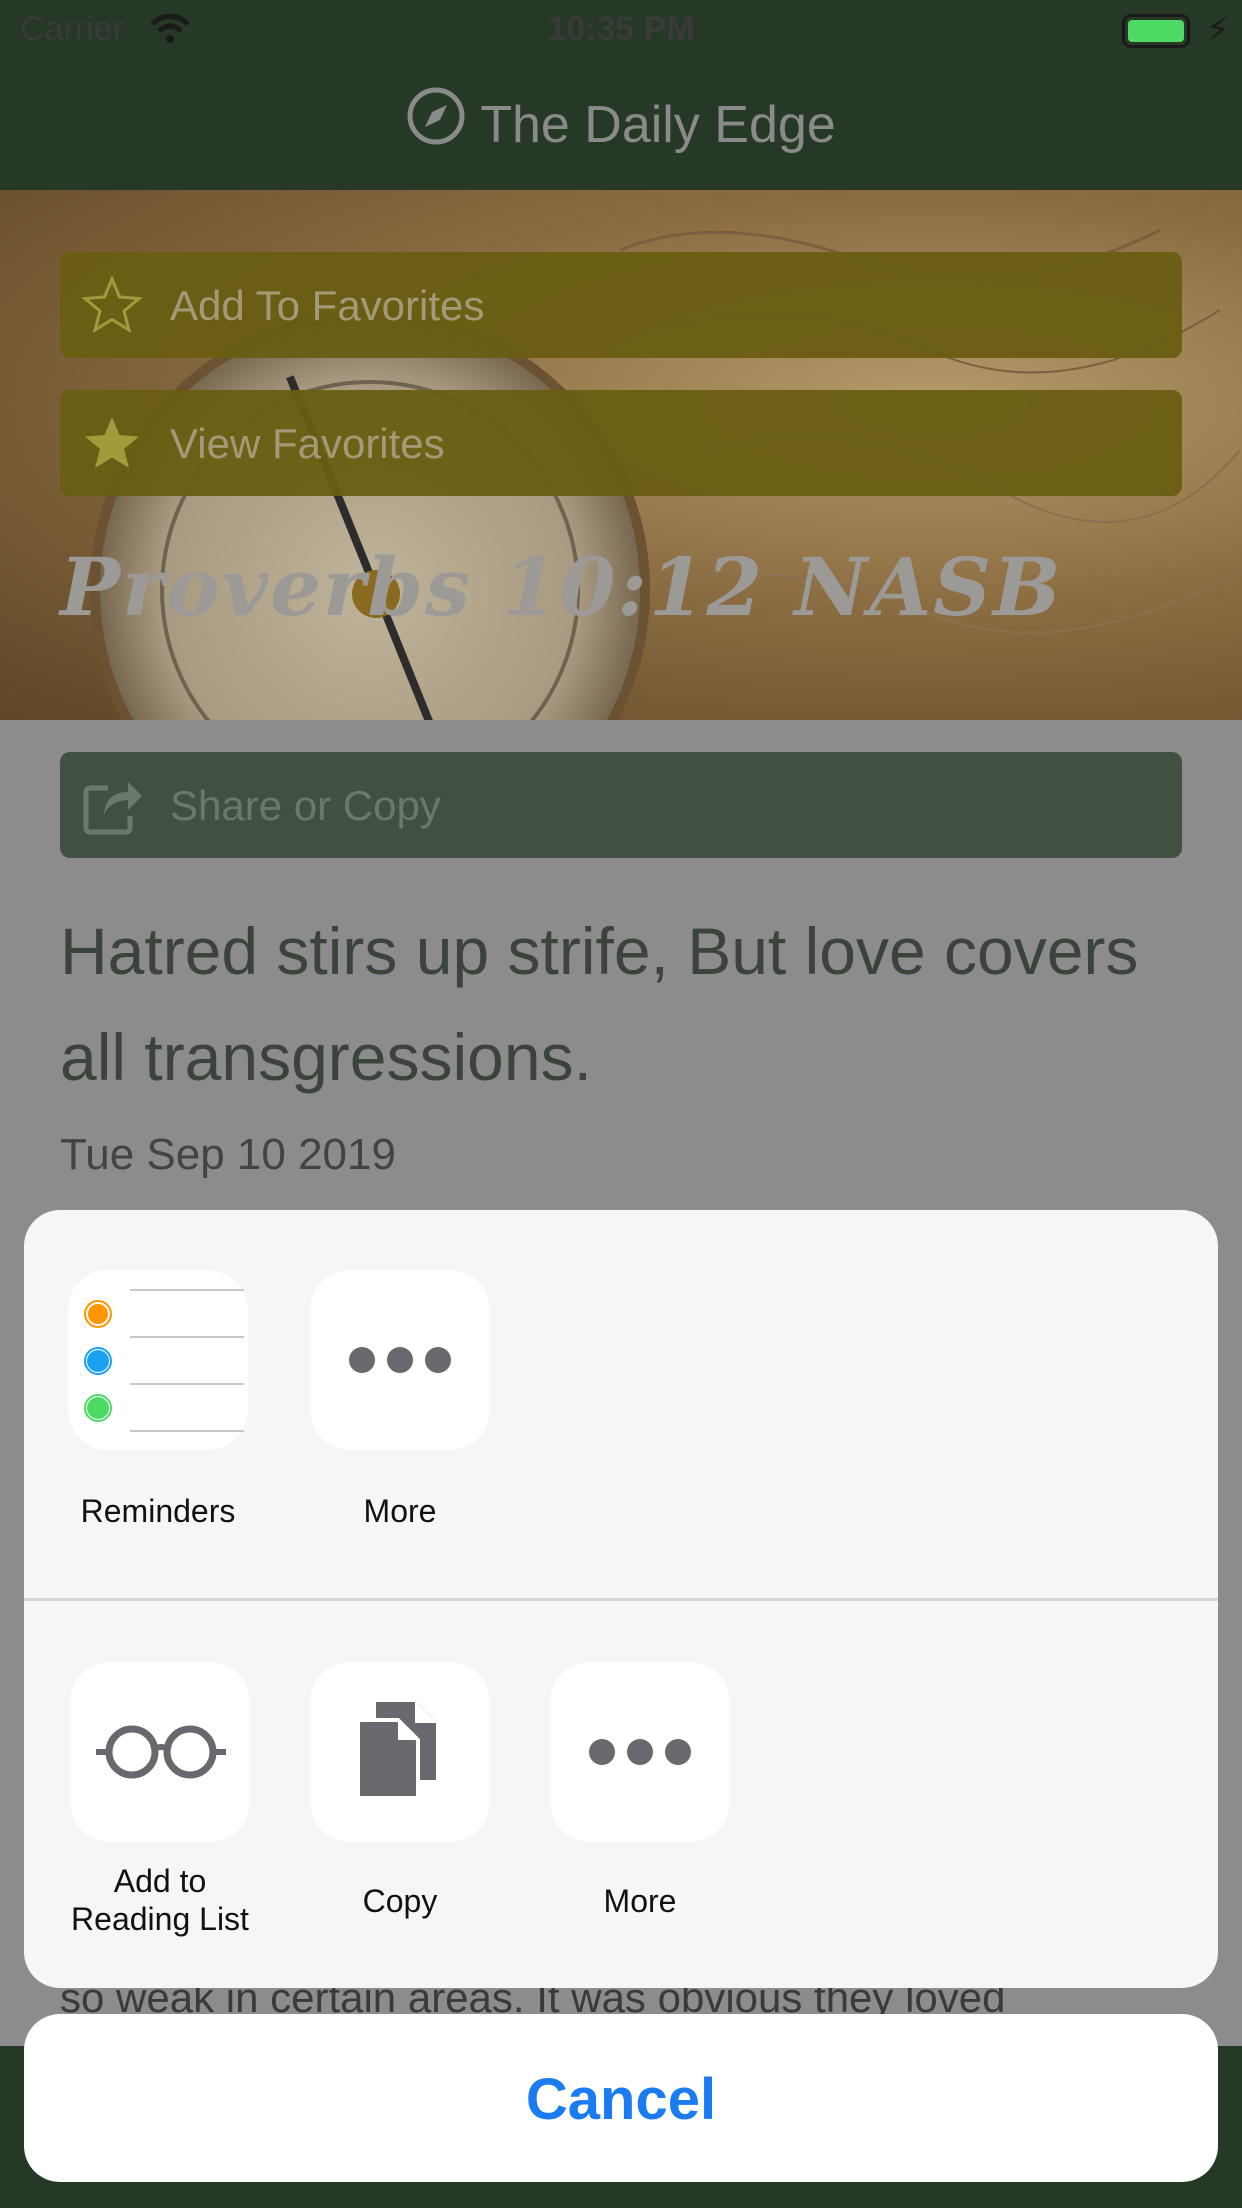 This screenshot has width=1242, height=2208. Describe the element at coordinates (305, 805) in the screenshot. I see `share-or-copy-label: Share or Copy` at that location.